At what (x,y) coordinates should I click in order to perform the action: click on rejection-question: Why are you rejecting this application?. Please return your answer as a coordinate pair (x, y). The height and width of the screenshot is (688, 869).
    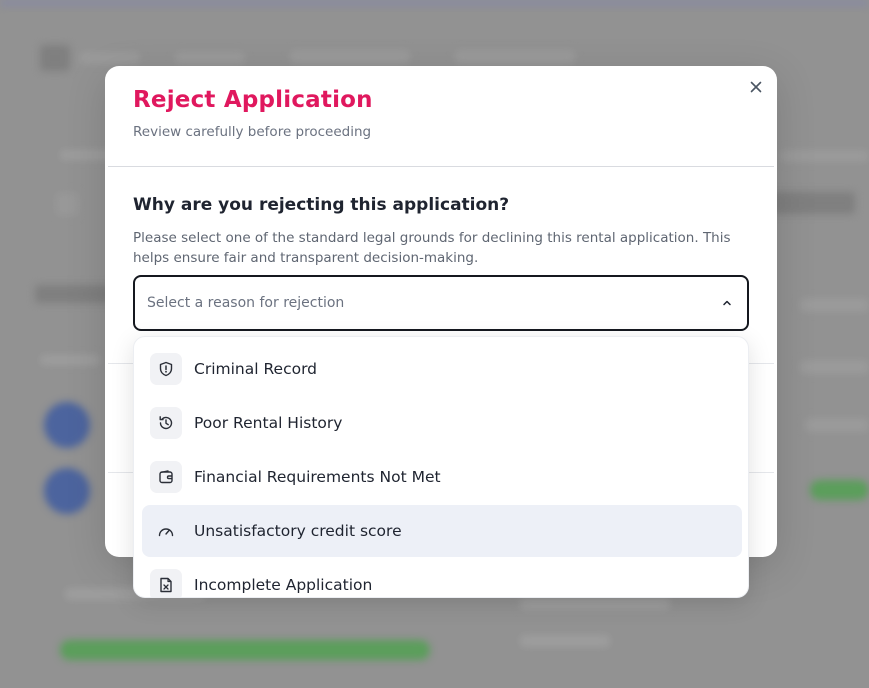
    Looking at the image, I should click on (321, 205).